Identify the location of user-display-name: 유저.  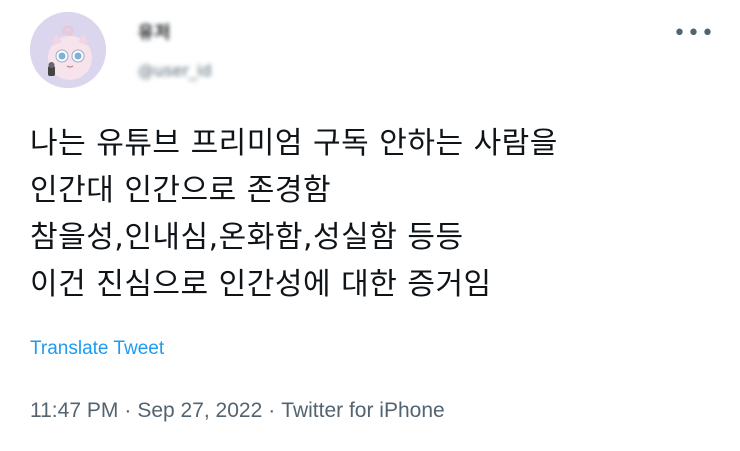
(154, 30).